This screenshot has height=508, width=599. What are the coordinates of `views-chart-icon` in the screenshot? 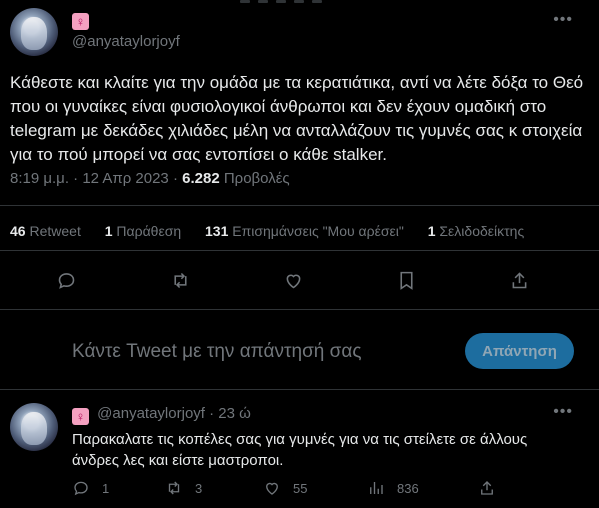 It's located at (376, 488).